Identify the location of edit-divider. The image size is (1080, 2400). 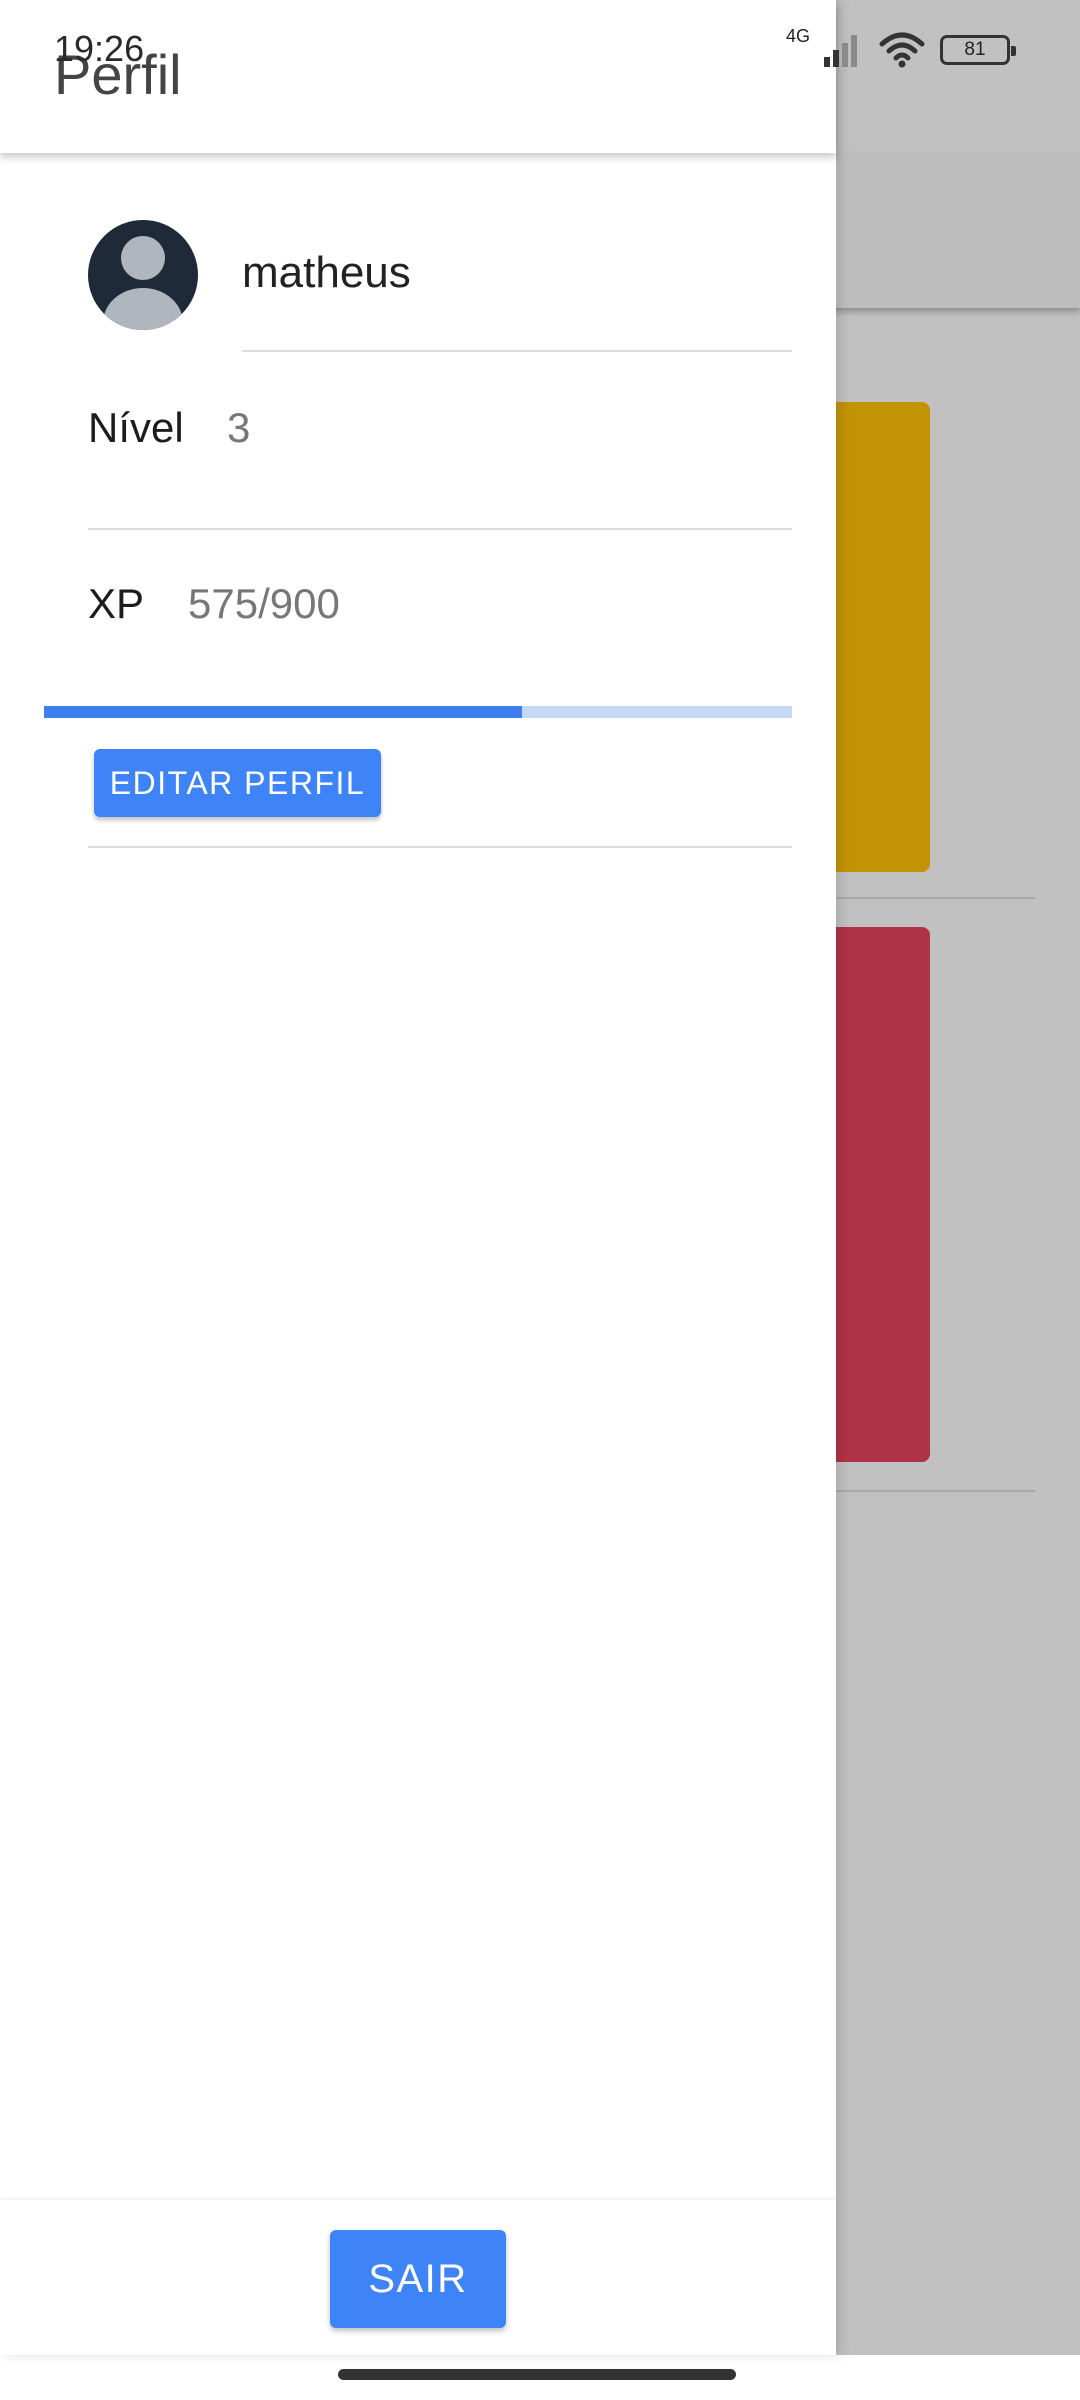
(440, 847).